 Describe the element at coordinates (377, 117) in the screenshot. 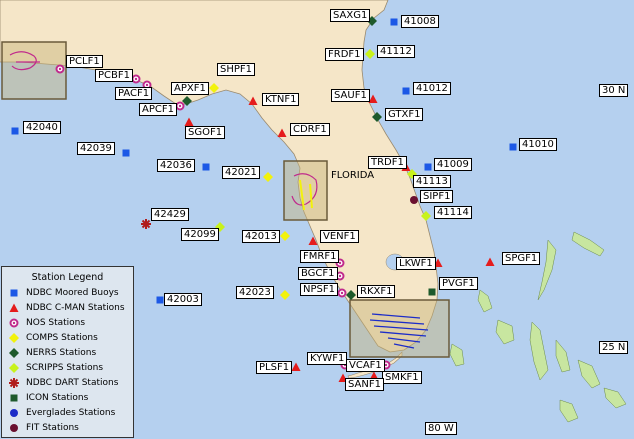

I see `station-marker-gtxf1` at that location.